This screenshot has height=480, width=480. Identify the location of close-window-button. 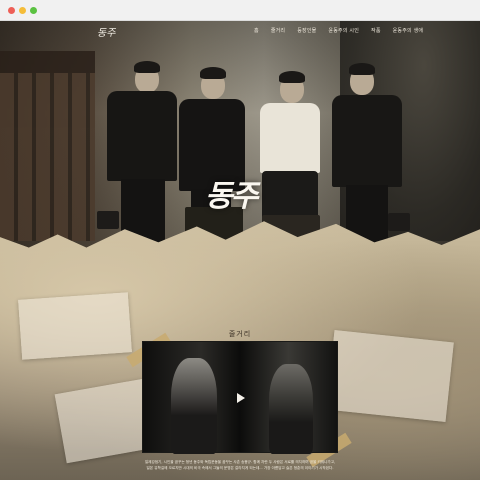
(11, 10).